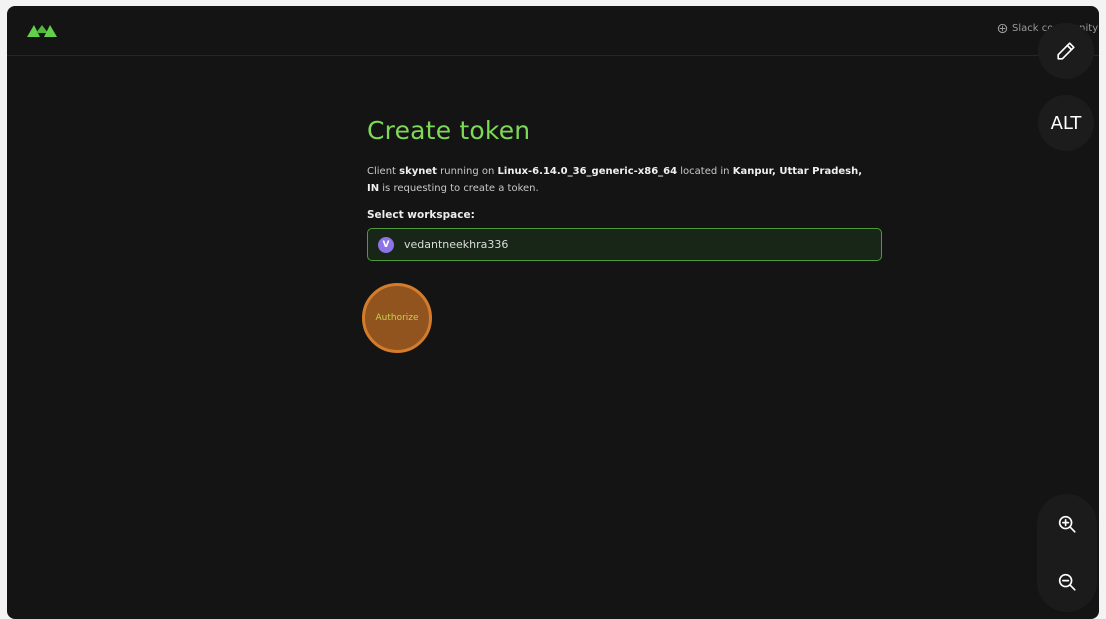 The height and width of the screenshot is (619, 1106). What do you see at coordinates (1067, 553) in the screenshot?
I see `zoom-controls` at bounding box center [1067, 553].